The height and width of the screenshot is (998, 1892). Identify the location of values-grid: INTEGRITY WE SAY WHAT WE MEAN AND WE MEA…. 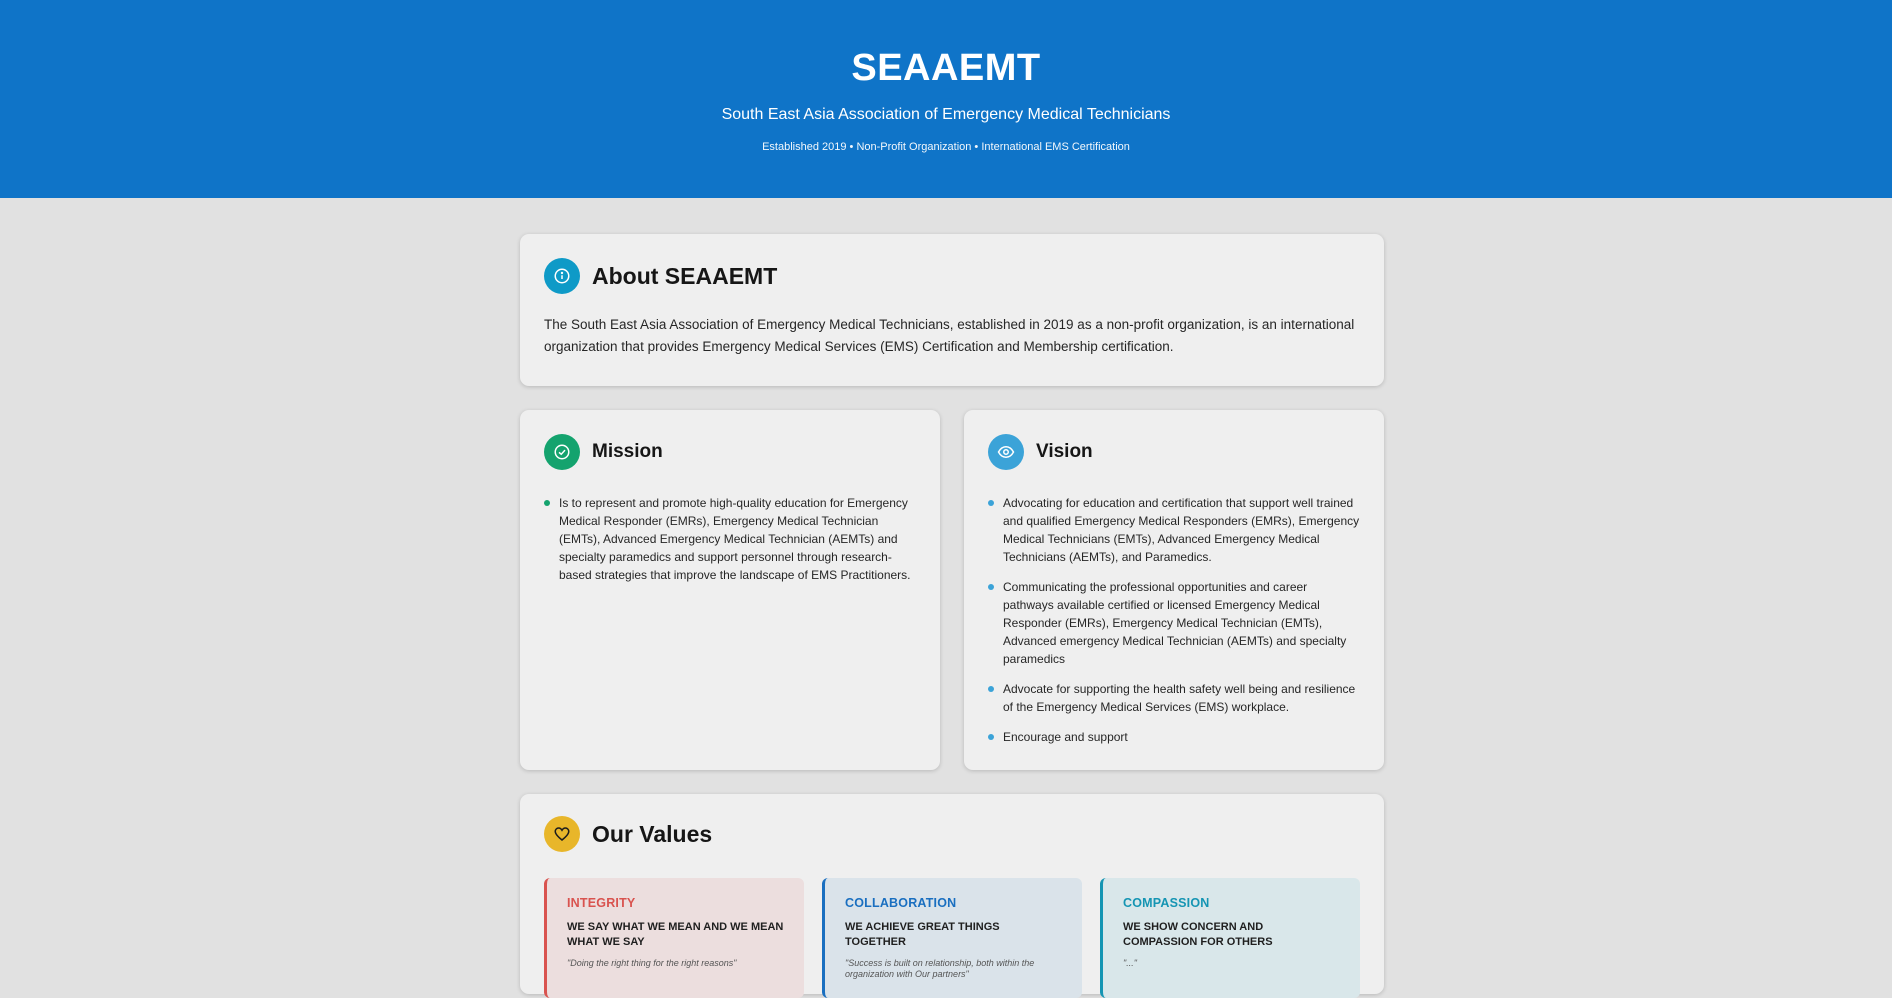
(952, 938).